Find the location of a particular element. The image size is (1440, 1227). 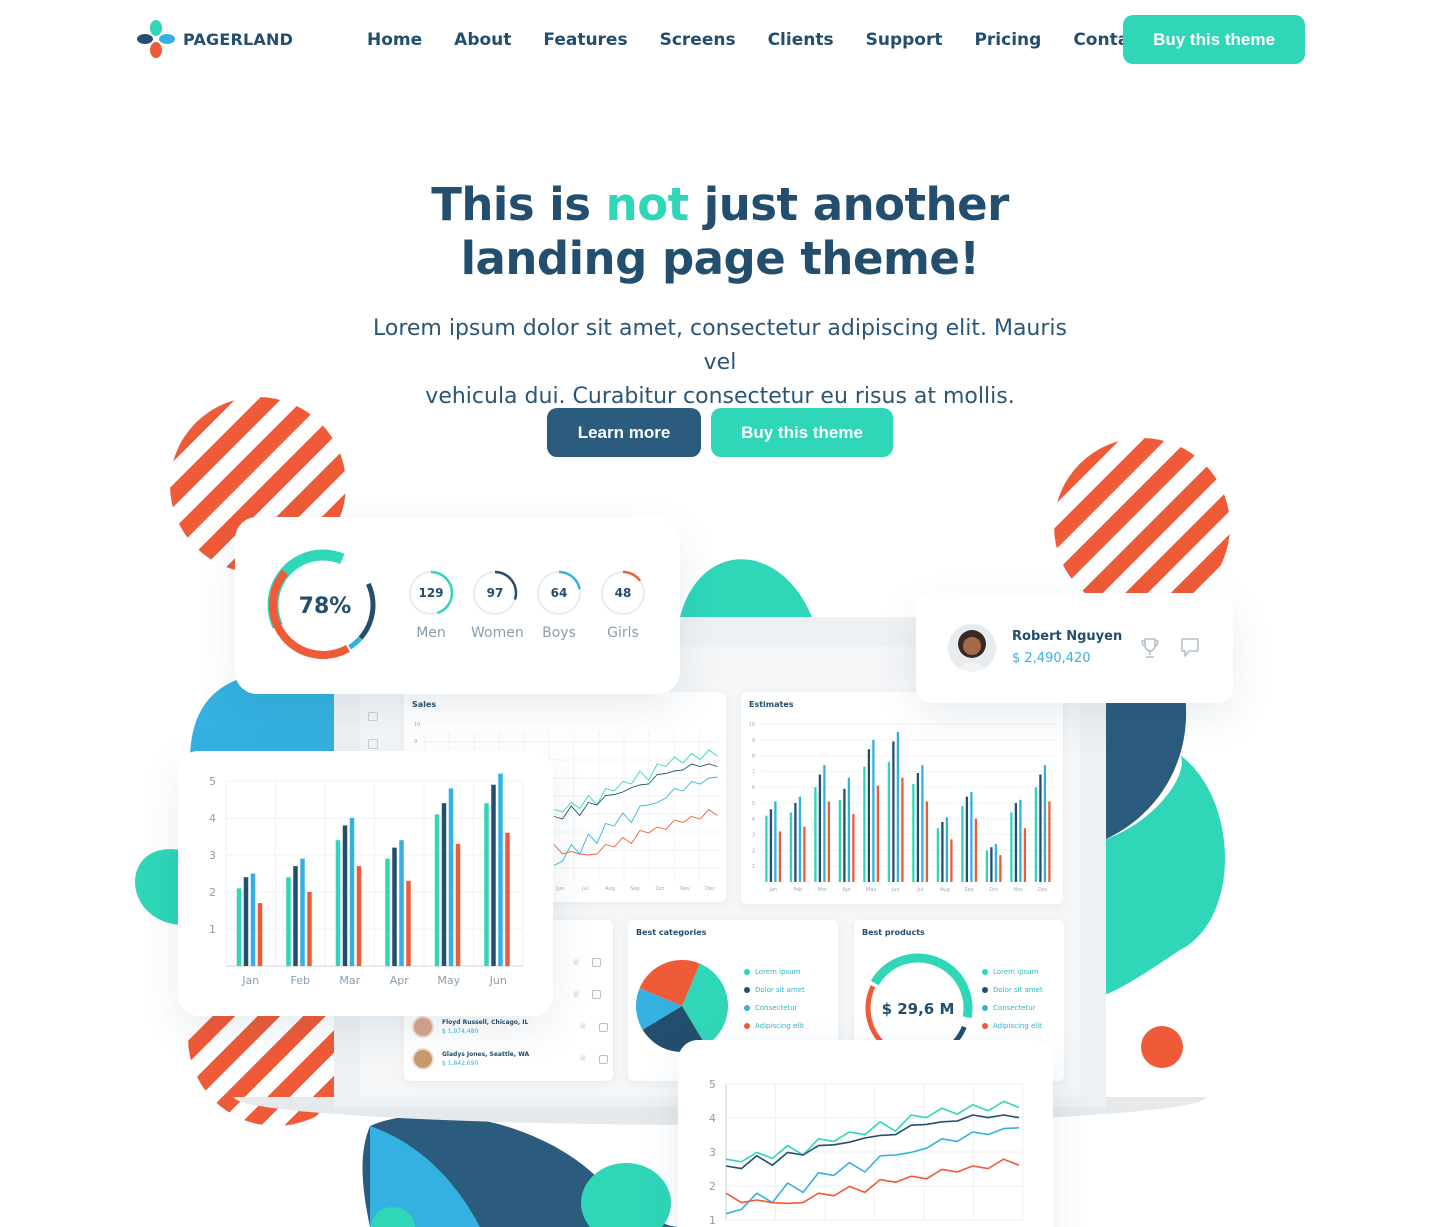

nav-clients: Clients is located at coordinates (801, 40).